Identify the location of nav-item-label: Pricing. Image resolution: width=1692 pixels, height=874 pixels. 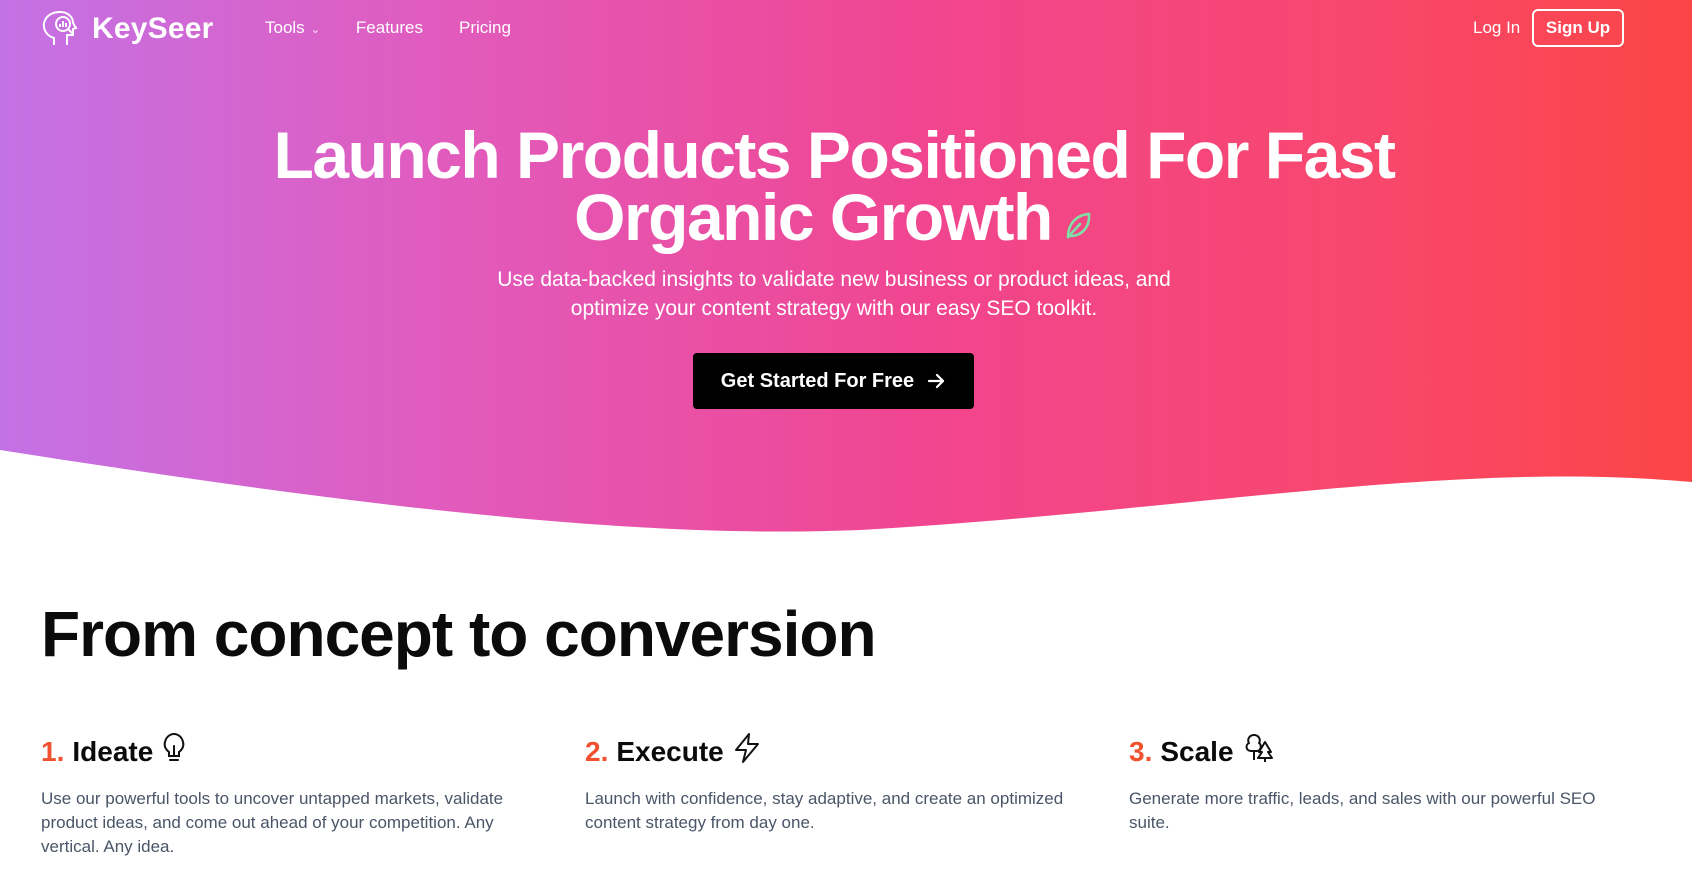
(485, 27).